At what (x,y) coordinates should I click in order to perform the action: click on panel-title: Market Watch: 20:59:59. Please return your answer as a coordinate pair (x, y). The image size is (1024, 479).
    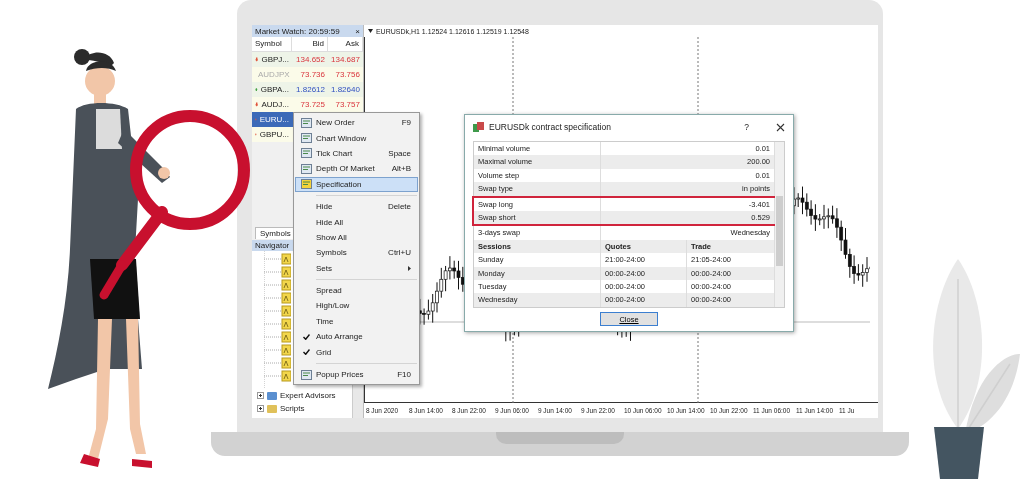
    Looking at the image, I should click on (297, 31).